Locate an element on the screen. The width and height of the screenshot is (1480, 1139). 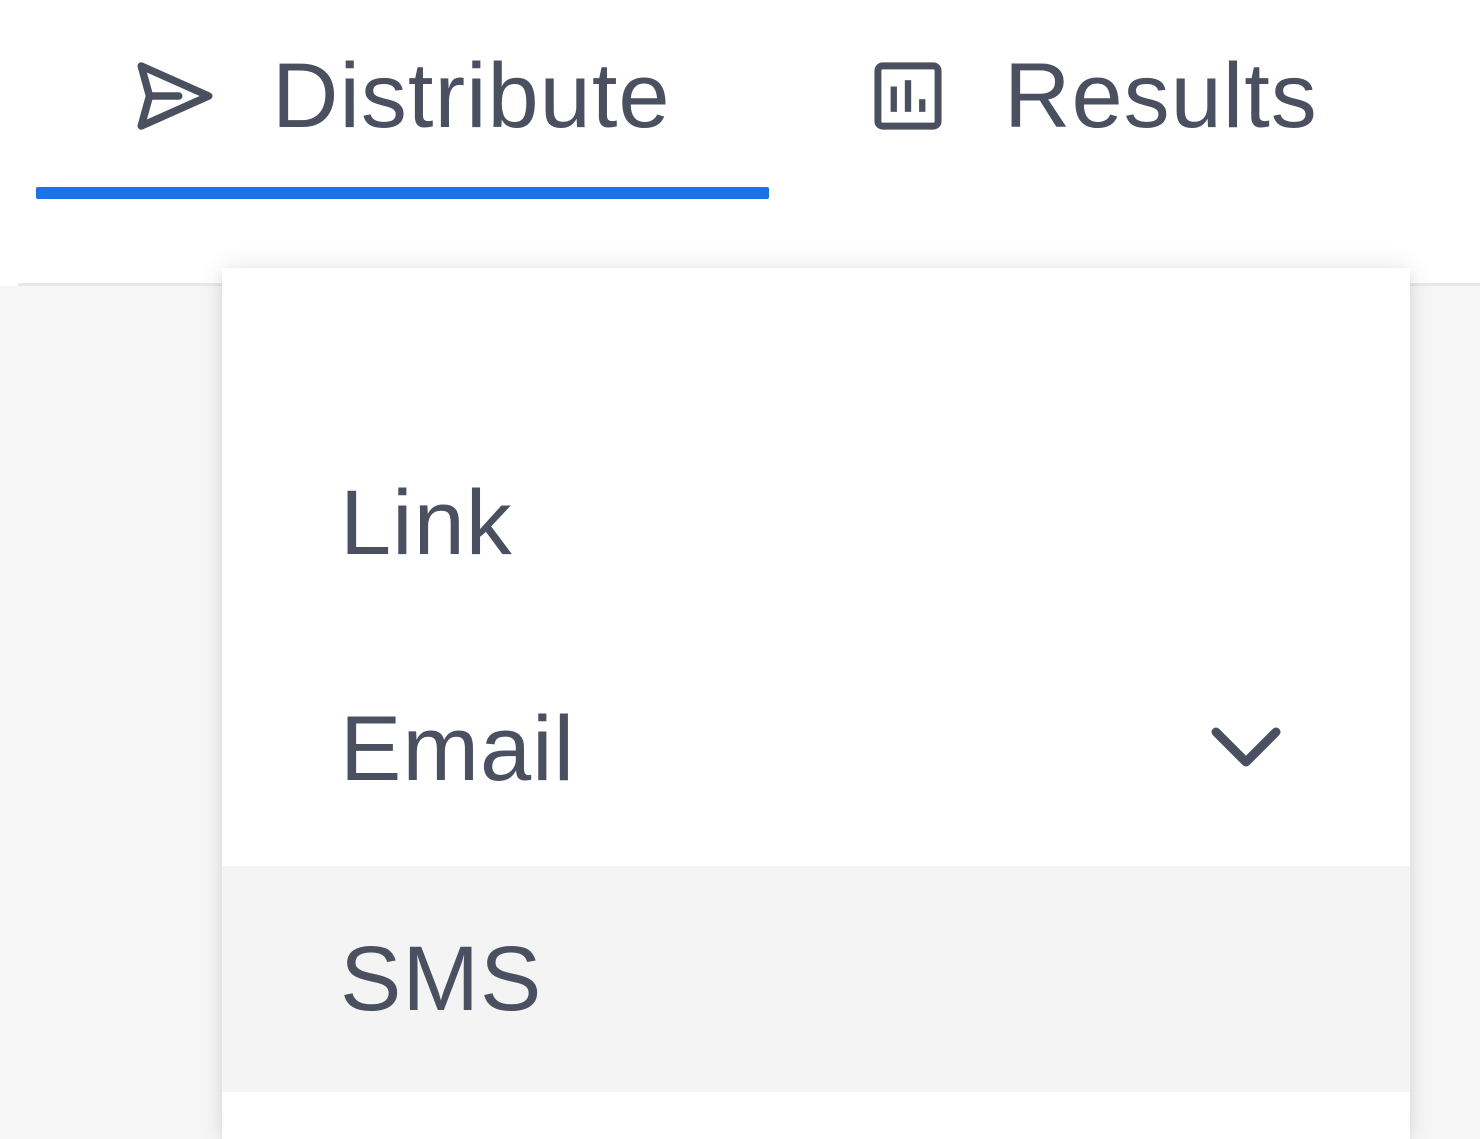
menu-item-label: SMS is located at coordinates (441, 979).